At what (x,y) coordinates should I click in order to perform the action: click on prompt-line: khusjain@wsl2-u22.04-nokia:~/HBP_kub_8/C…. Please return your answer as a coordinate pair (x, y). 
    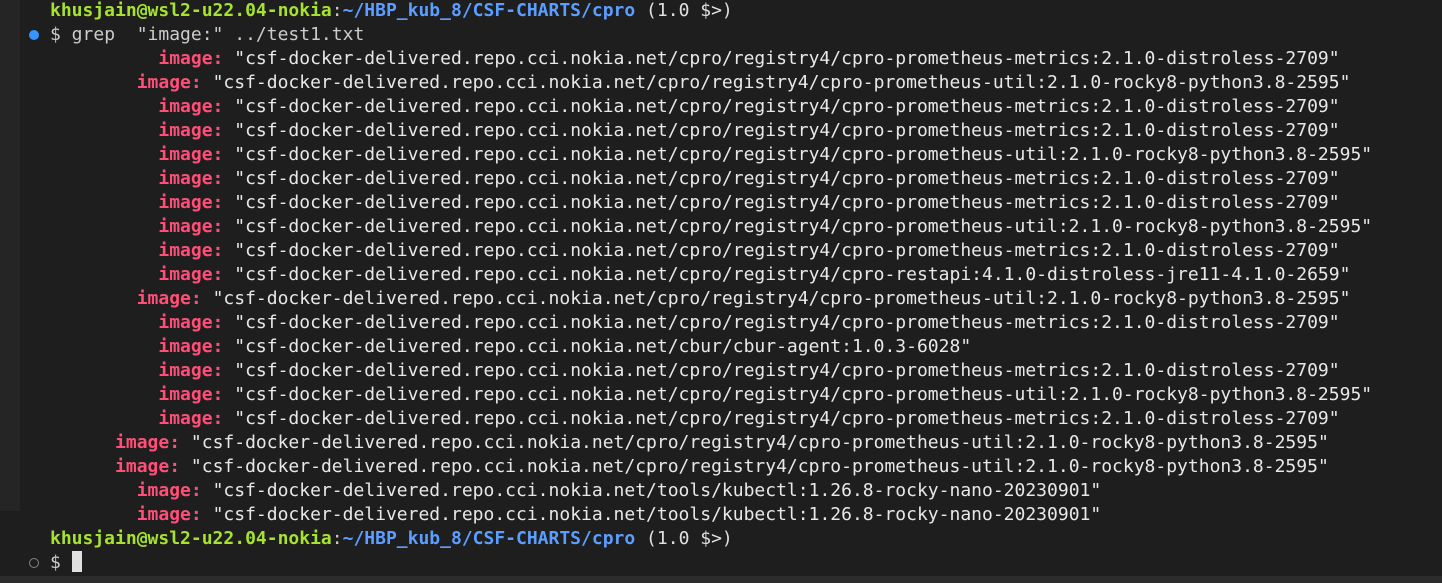
    Looking at the image, I should click on (721, 11).